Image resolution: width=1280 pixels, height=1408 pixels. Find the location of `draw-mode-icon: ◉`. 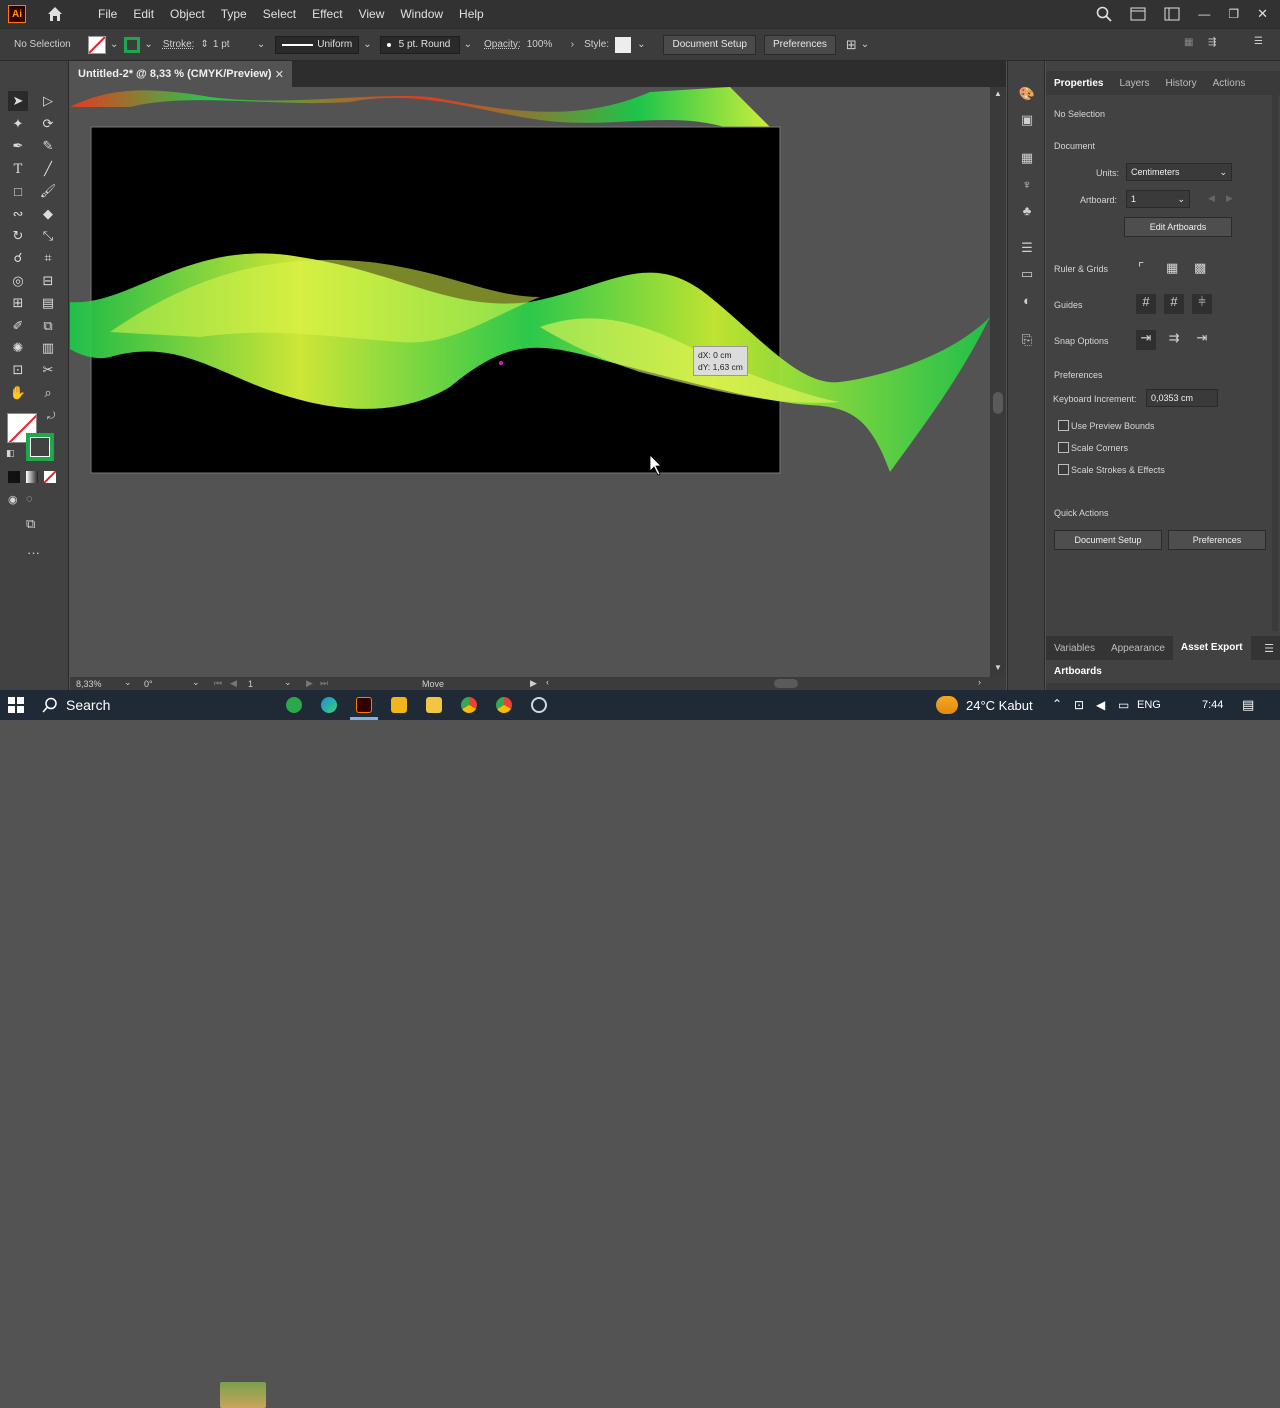

draw-mode-icon: ◉ is located at coordinates (13, 499).